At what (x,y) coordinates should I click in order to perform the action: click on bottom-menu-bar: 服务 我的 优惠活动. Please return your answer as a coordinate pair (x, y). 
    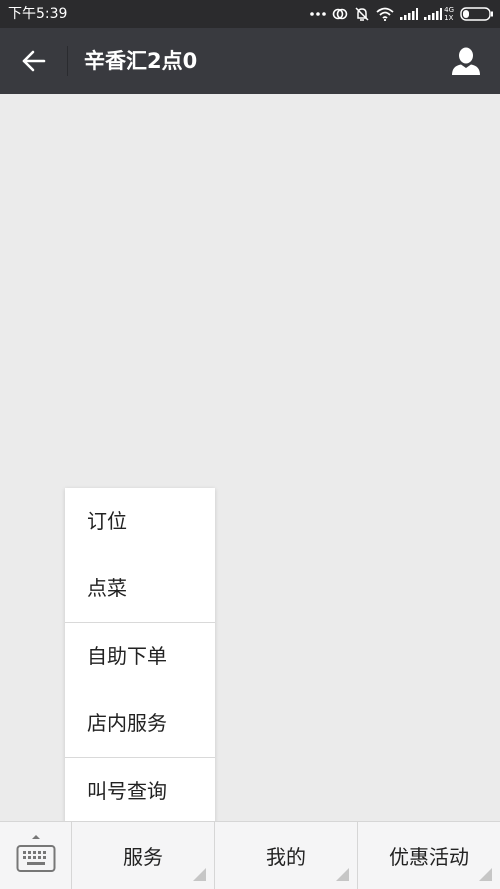
    Looking at the image, I should click on (250, 855).